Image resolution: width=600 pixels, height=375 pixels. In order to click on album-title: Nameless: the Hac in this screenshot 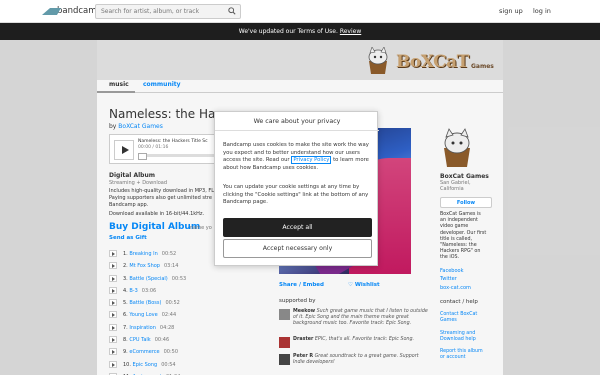, I will do `click(165, 114)`.